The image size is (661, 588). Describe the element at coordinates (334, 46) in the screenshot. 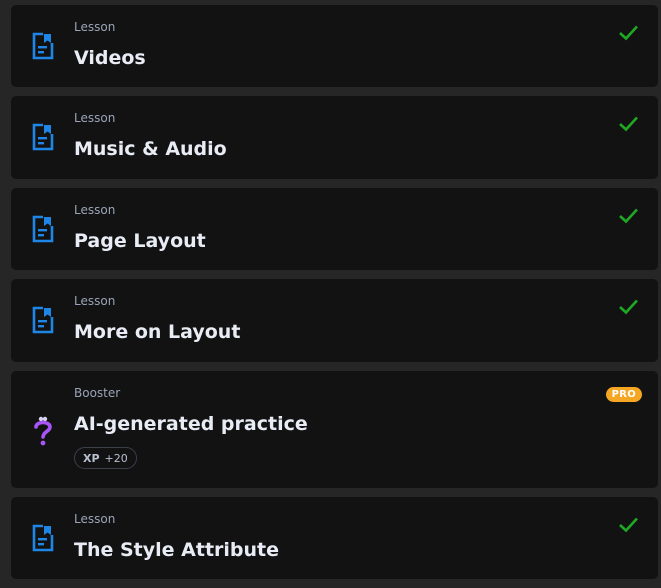

I see `lesson-item-videos: Lesson Videos` at that location.